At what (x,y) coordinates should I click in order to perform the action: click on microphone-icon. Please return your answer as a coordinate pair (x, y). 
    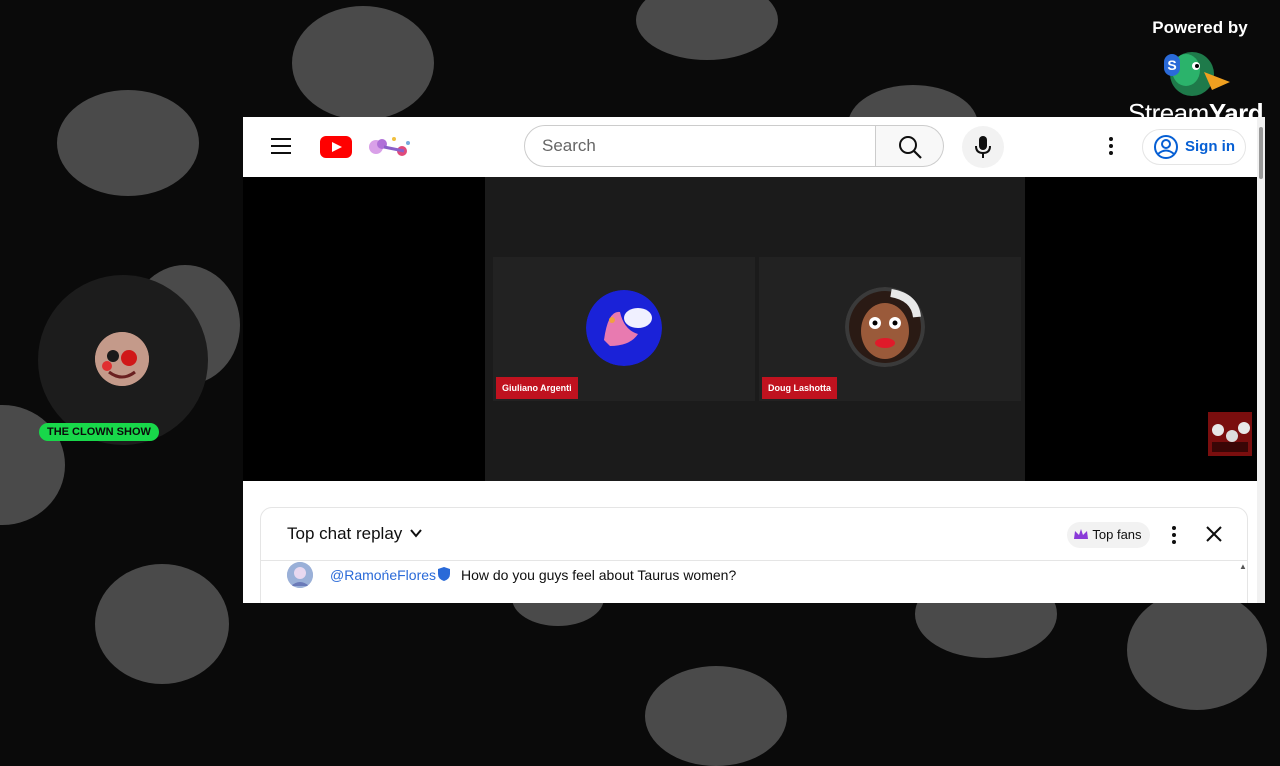
    Looking at the image, I should click on (983, 147).